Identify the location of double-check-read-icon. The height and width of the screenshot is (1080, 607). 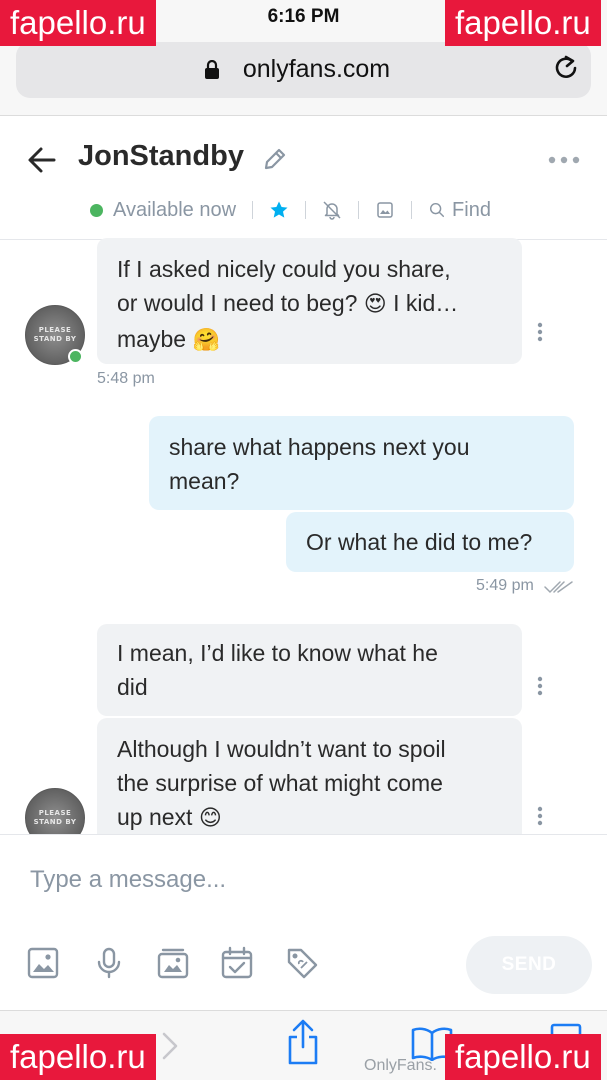
(558, 587).